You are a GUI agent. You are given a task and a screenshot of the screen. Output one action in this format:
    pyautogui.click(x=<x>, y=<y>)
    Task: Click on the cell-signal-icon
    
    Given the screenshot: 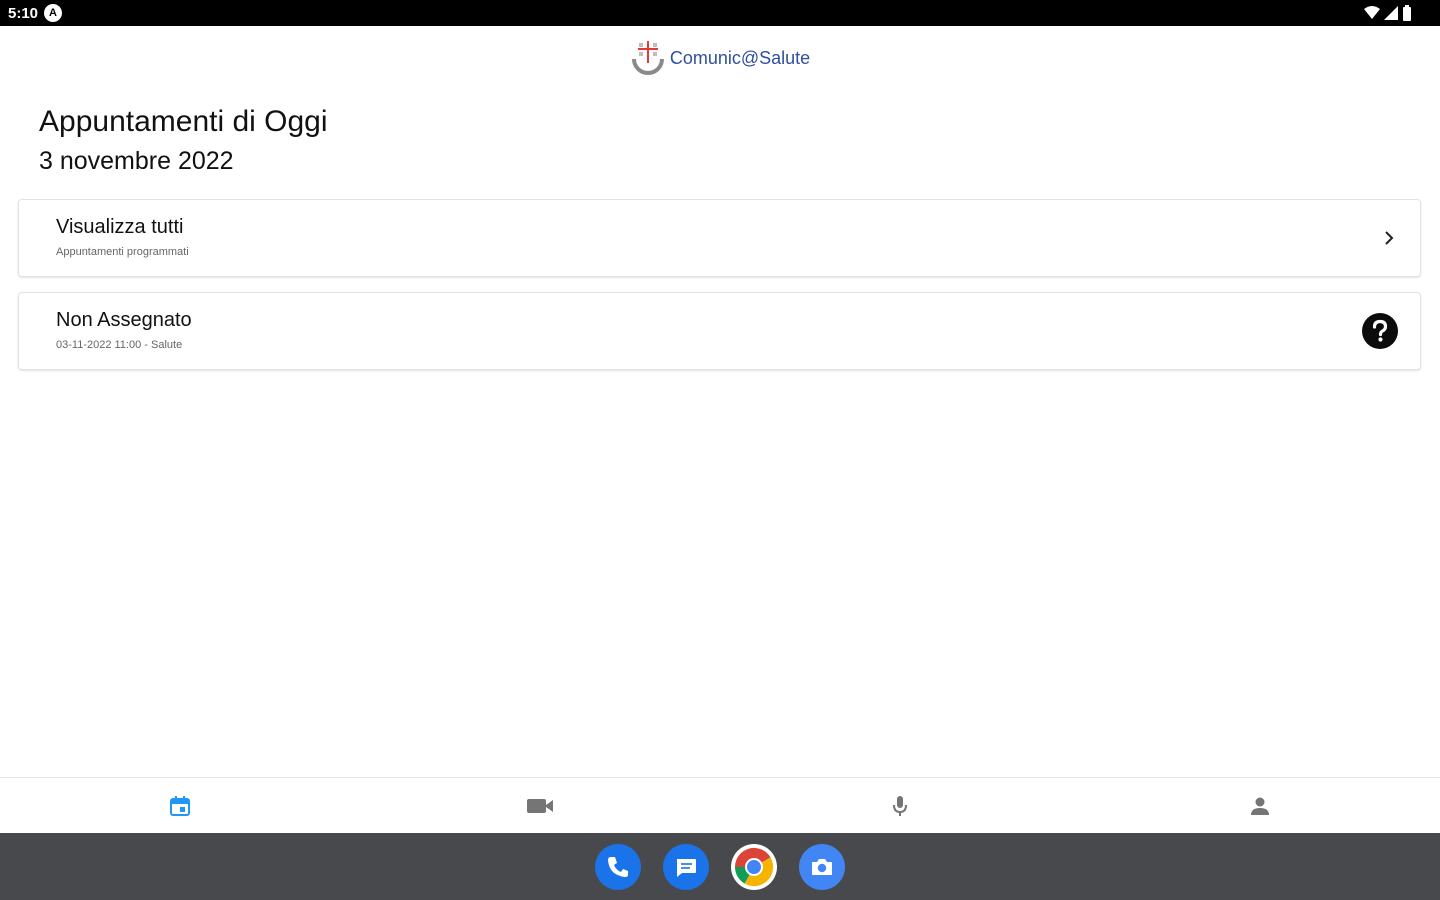 What is the action you would take?
    pyautogui.click(x=1391, y=13)
    